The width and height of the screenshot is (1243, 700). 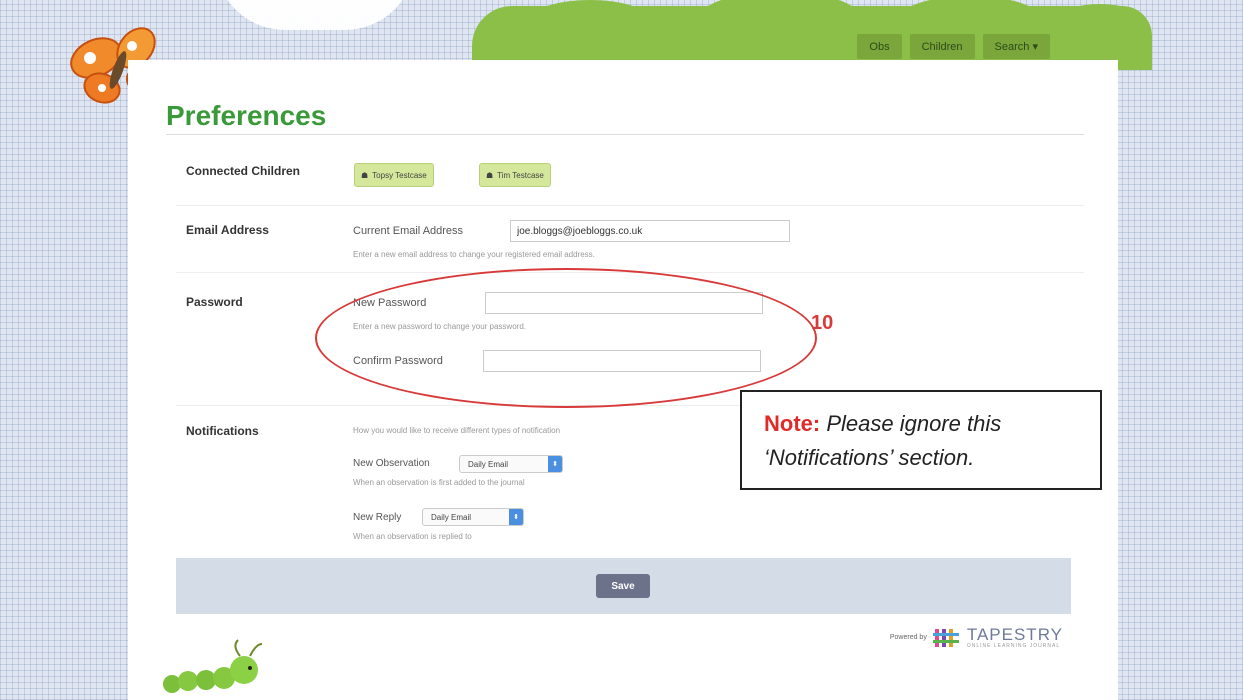 I want to click on reply-select: Daily Email ⬍, so click(x=473, y=517).